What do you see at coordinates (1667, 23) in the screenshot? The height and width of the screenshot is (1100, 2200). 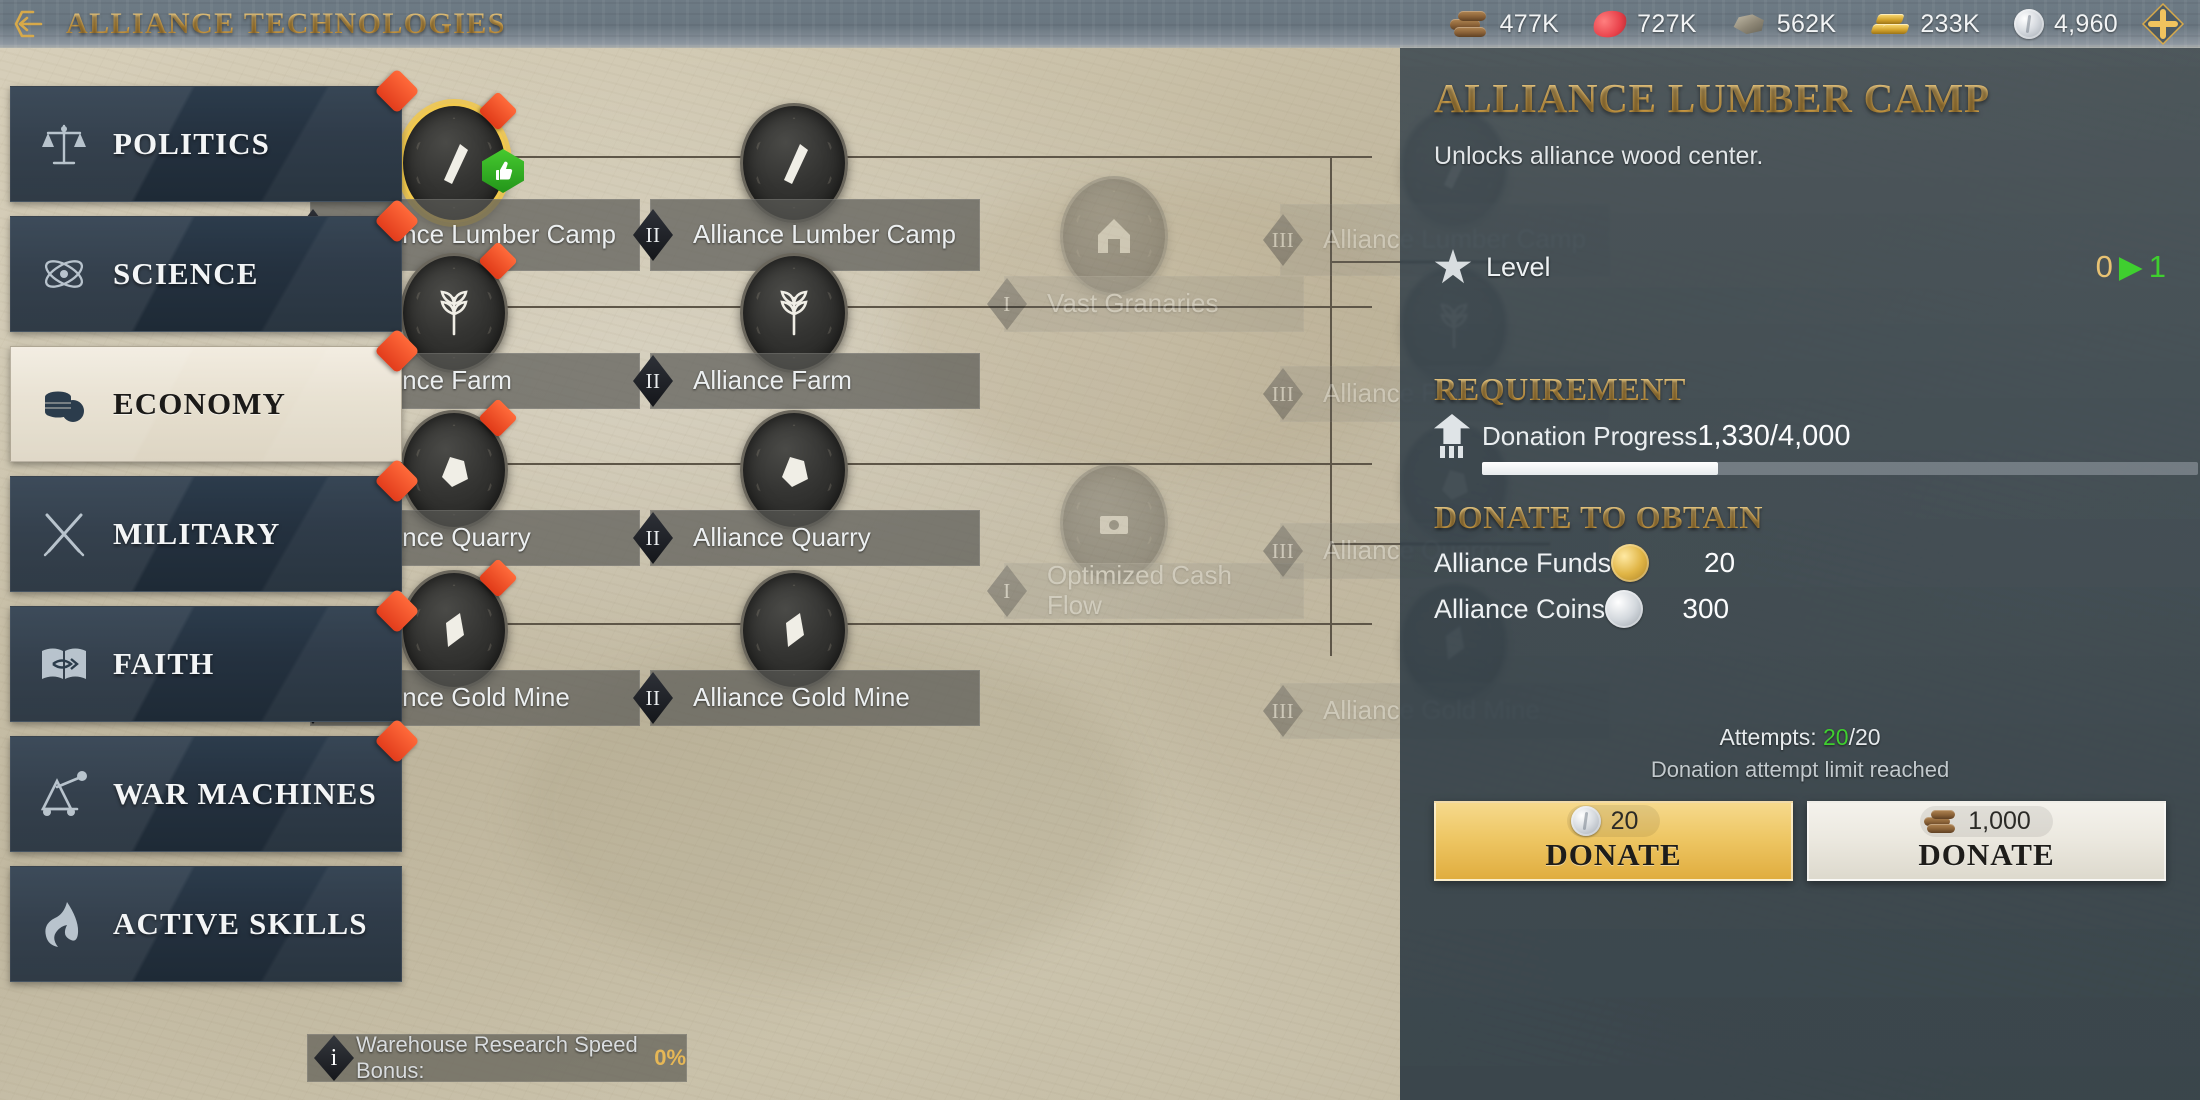 I see `resource-food-value: 727K` at bounding box center [1667, 23].